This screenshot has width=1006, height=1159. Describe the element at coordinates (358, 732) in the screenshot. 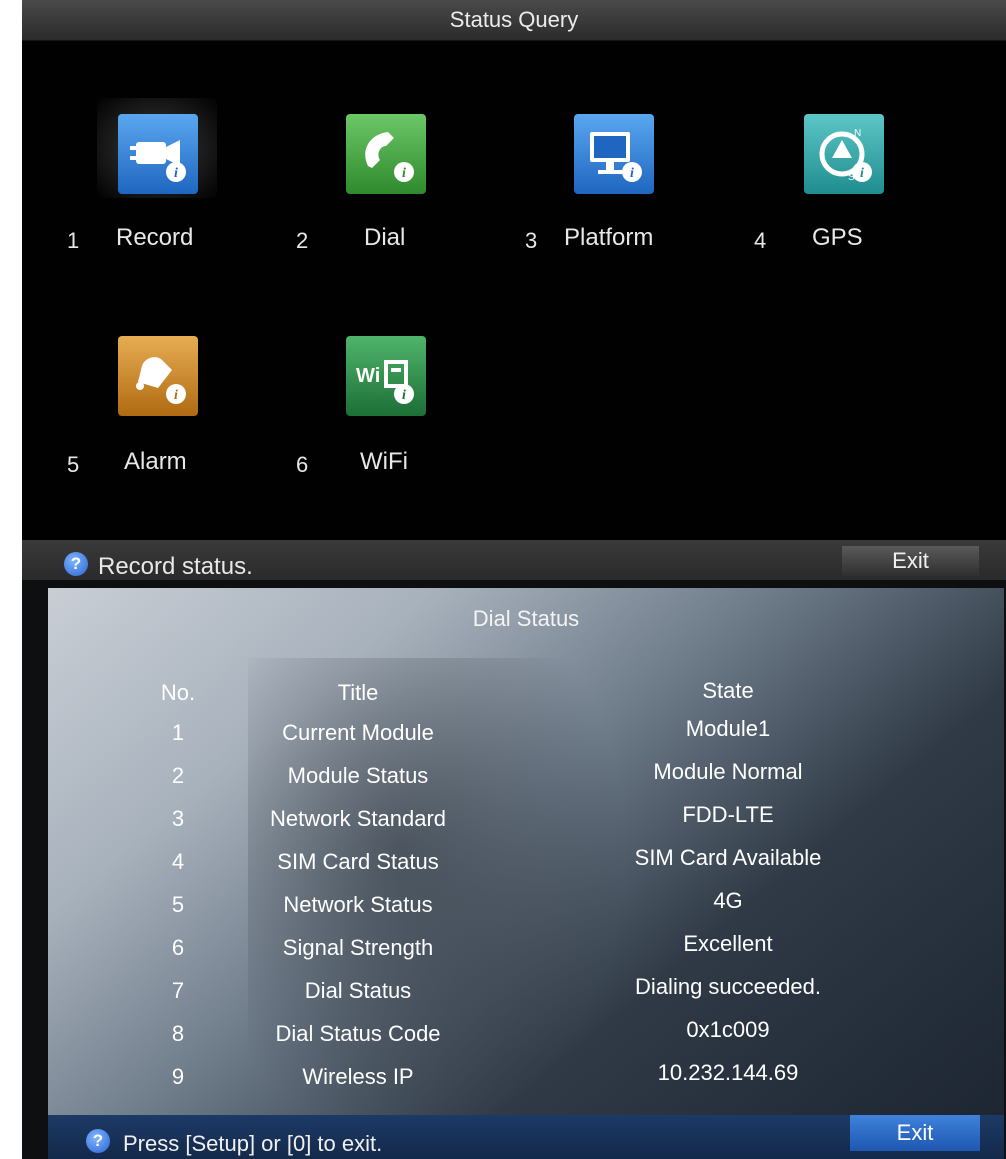

I see `cell-title: Current Module` at that location.